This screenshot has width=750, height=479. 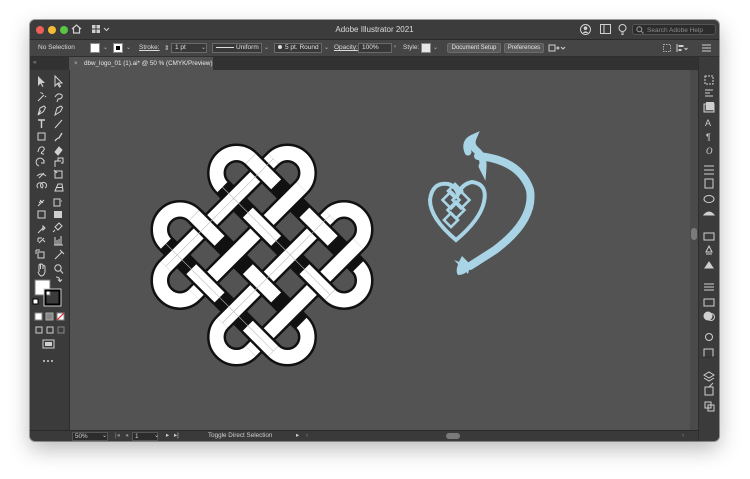 What do you see at coordinates (605, 29) in the screenshot?
I see `arrange-documents-icon` at bounding box center [605, 29].